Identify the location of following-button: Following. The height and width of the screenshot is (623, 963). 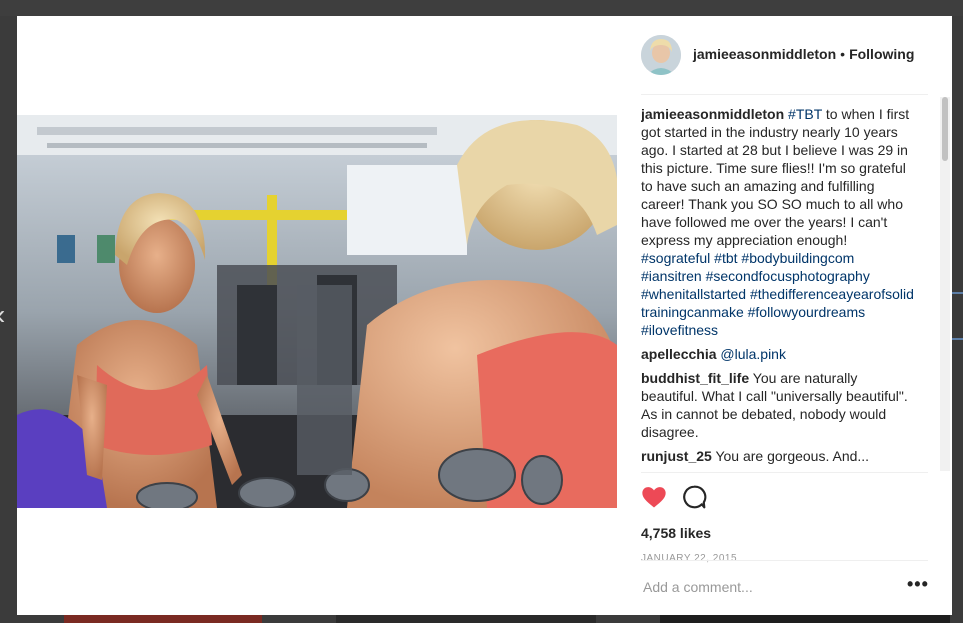
(881, 54).